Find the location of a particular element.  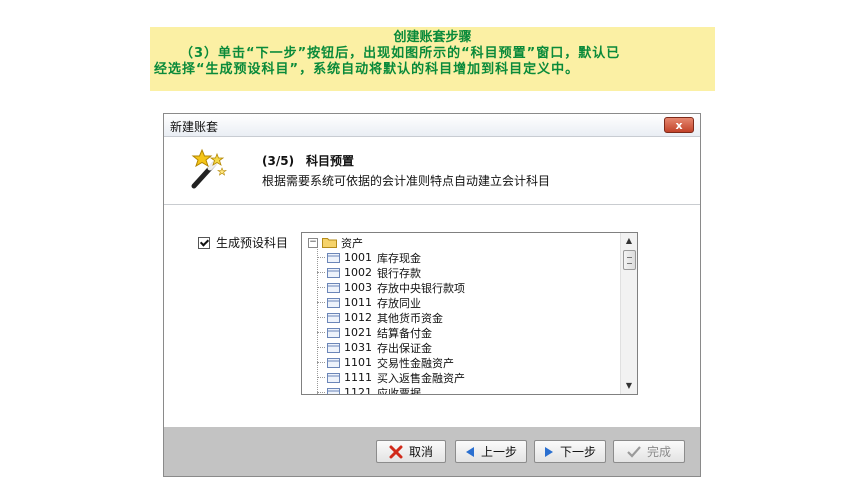

arrow-left-icon is located at coordinates (469, 451).